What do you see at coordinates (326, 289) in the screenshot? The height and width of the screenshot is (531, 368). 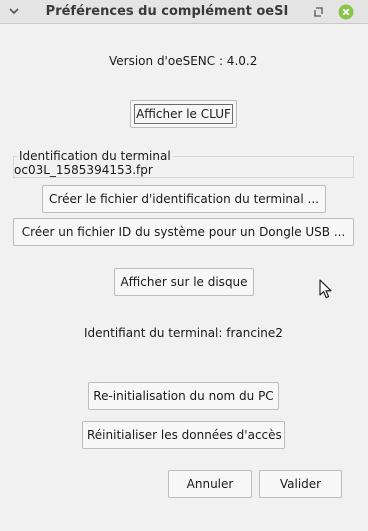 I see `mouse-pointer-icon` at bounding box center [326, 289].